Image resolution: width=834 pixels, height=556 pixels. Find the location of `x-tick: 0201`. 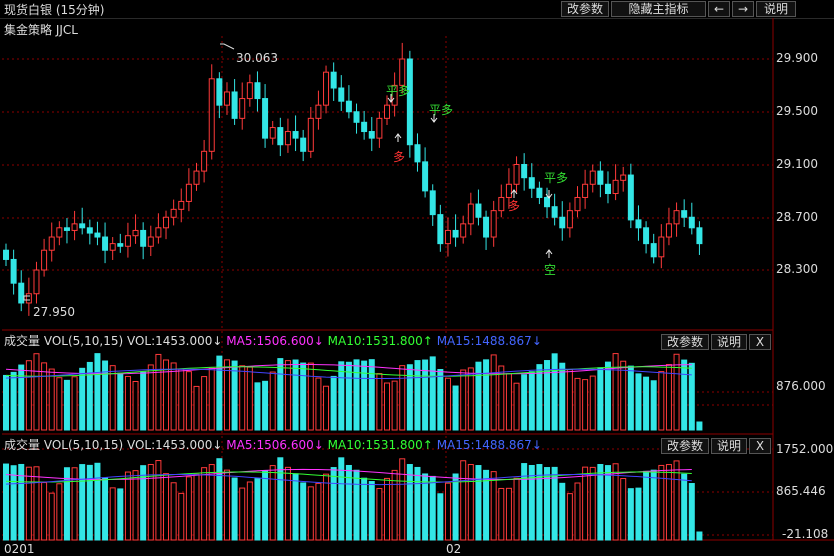

x-tick: 0201 is located at coordinates (19, 549).